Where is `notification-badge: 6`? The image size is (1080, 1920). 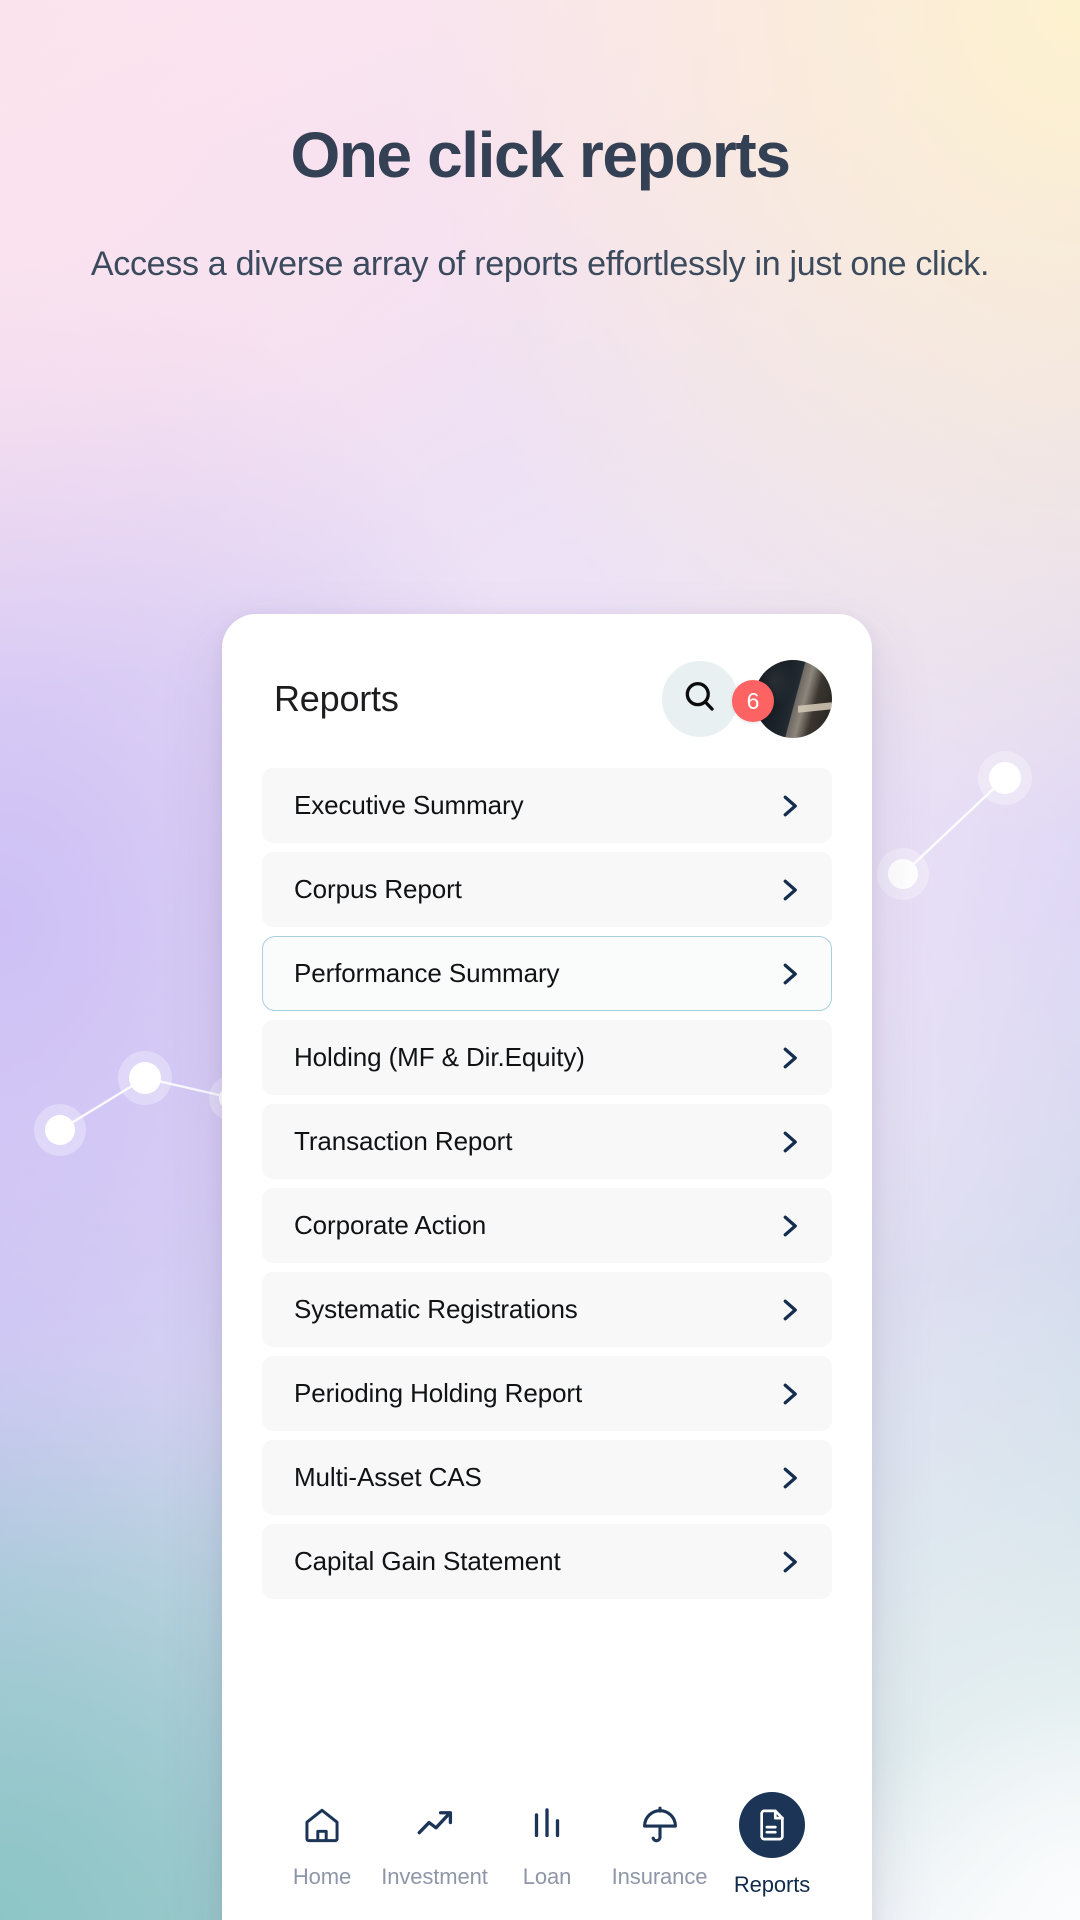
notification-badge: 6 is located at coordinates (753, 701).